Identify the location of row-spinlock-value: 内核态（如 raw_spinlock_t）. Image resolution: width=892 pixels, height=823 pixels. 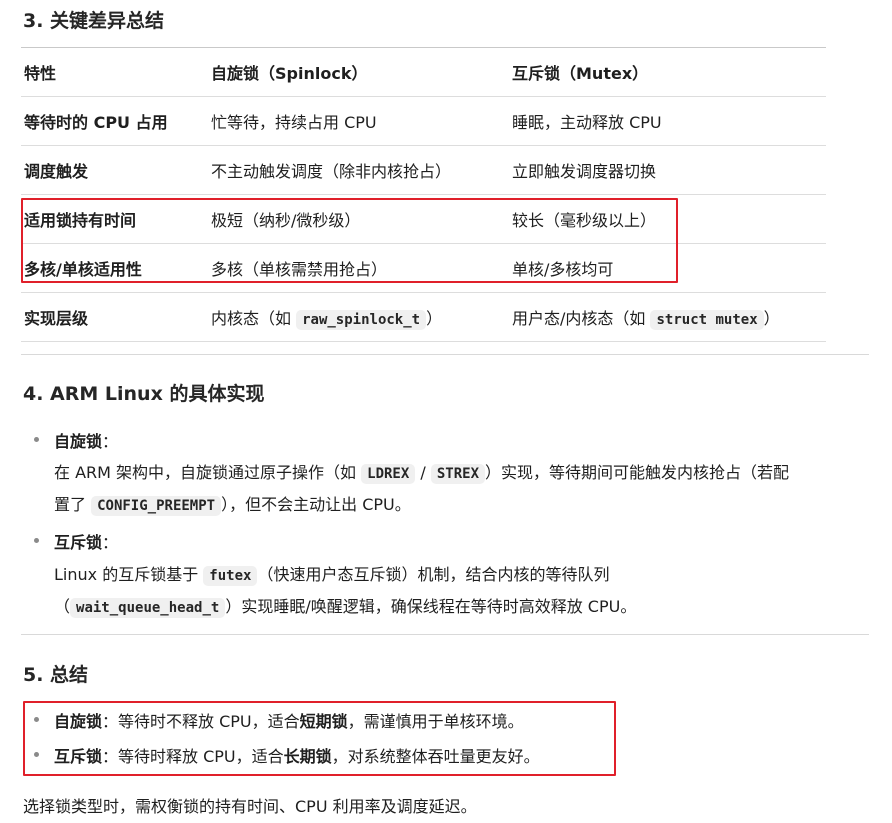
(358, 317).